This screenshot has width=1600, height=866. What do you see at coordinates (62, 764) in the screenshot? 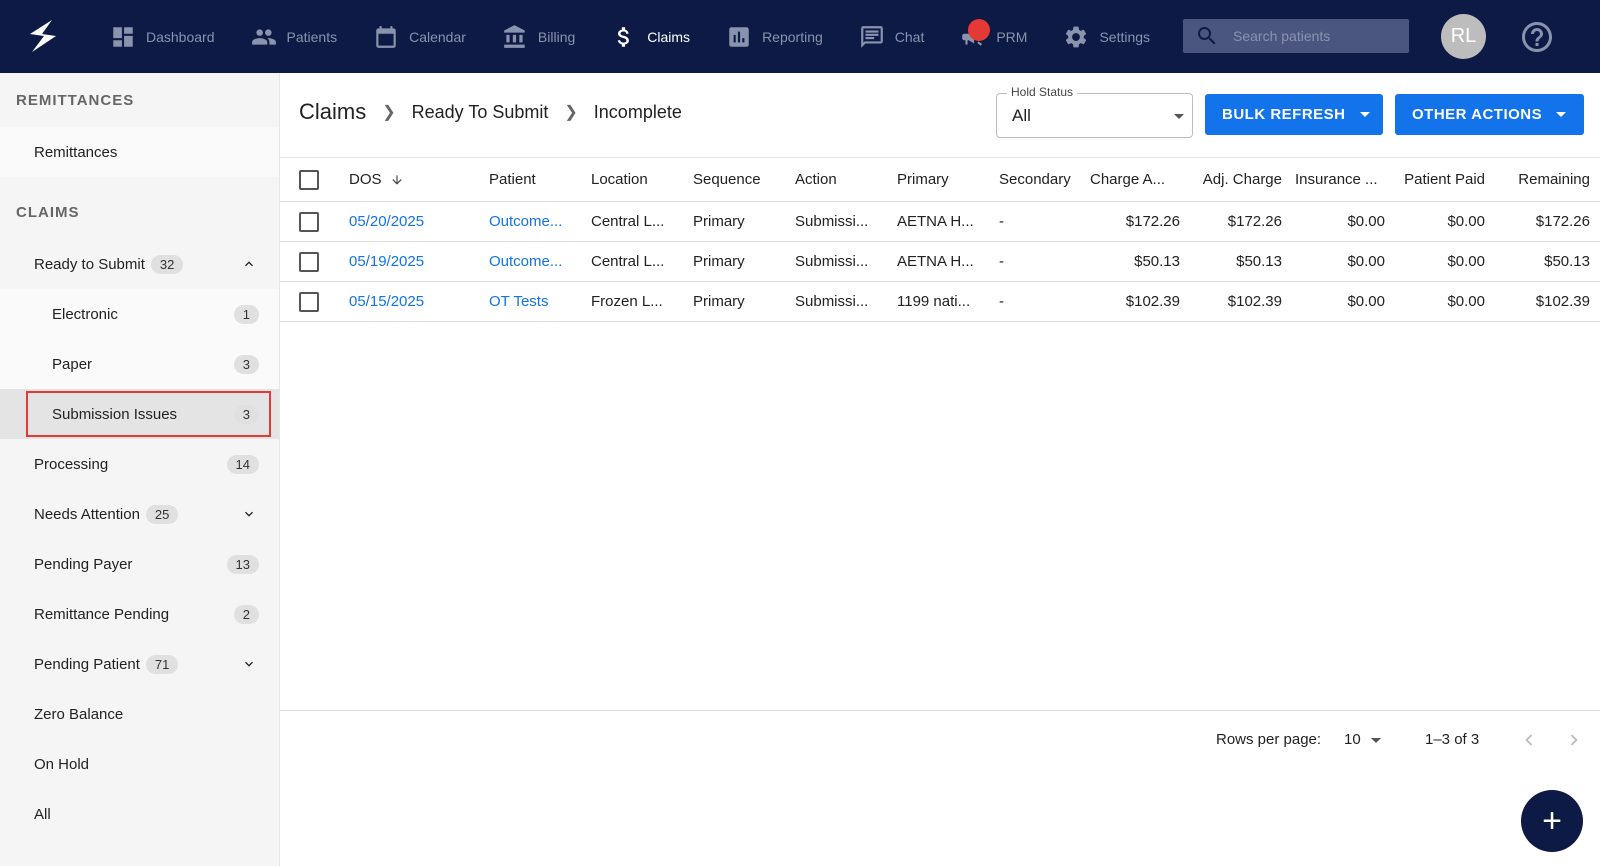
I see `sidebar-item-label: On Hold` at bounding box center [62, 764].